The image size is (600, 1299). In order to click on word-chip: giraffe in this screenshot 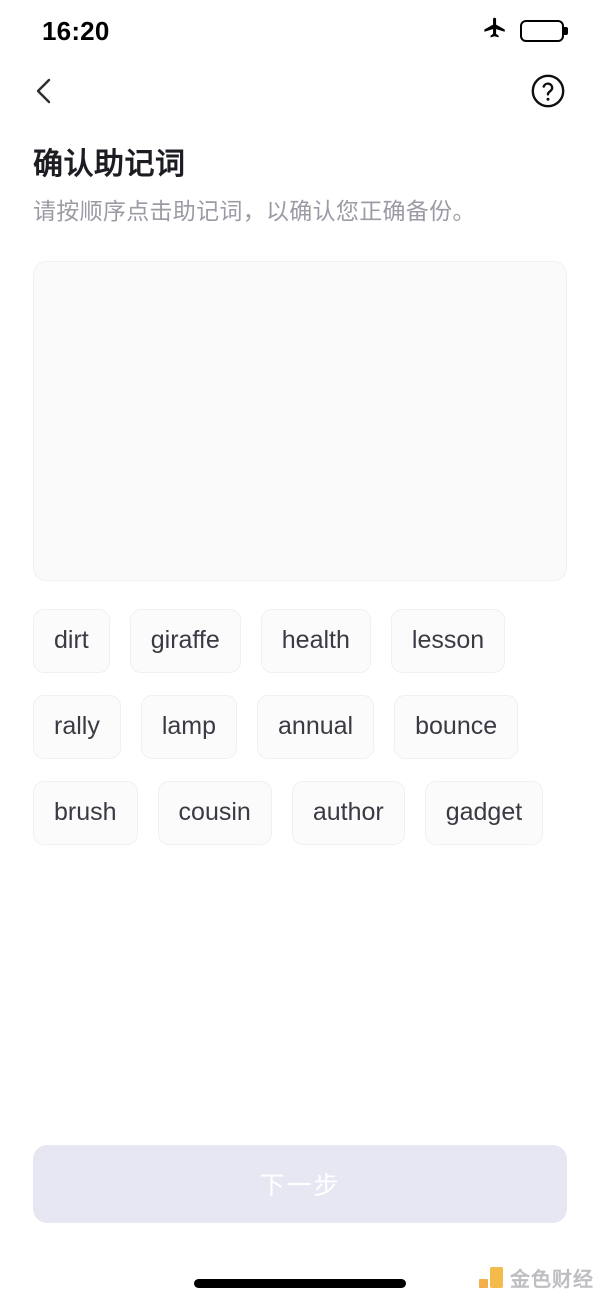, I will do `click(185, 640)`.